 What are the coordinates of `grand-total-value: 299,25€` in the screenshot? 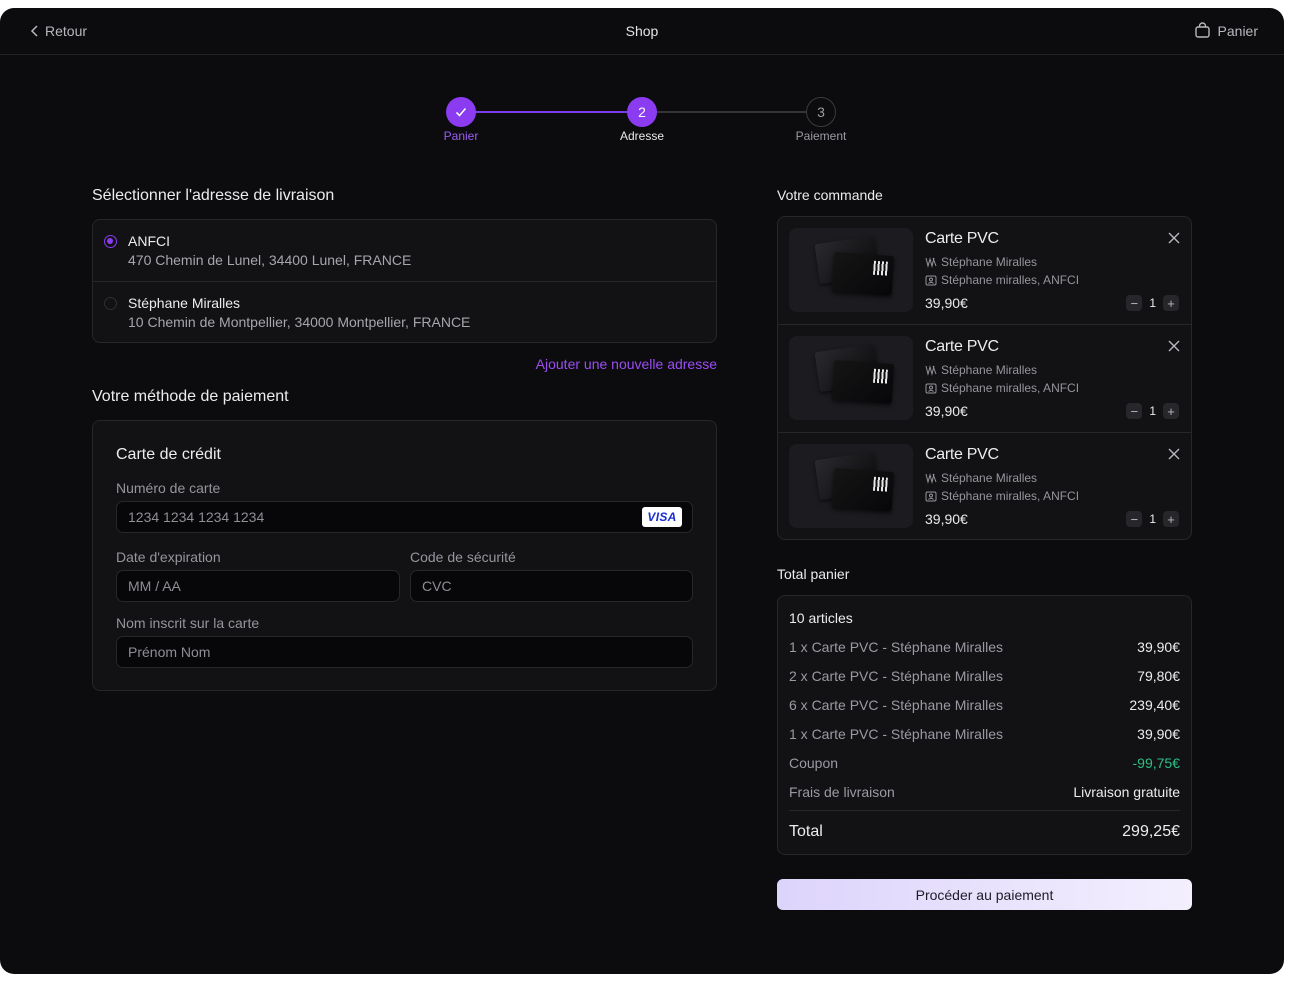 It's located at (1151, 831).